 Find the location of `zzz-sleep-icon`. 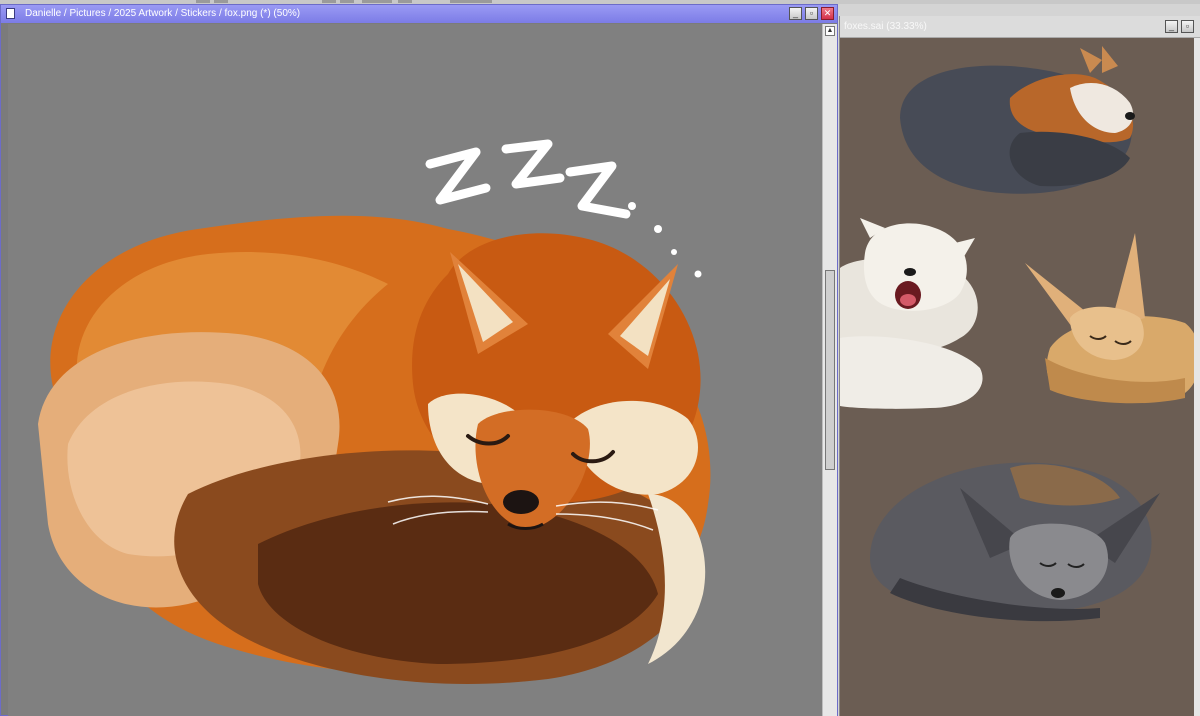

zzz-sleep-icon is located at coordinates (528, 179).